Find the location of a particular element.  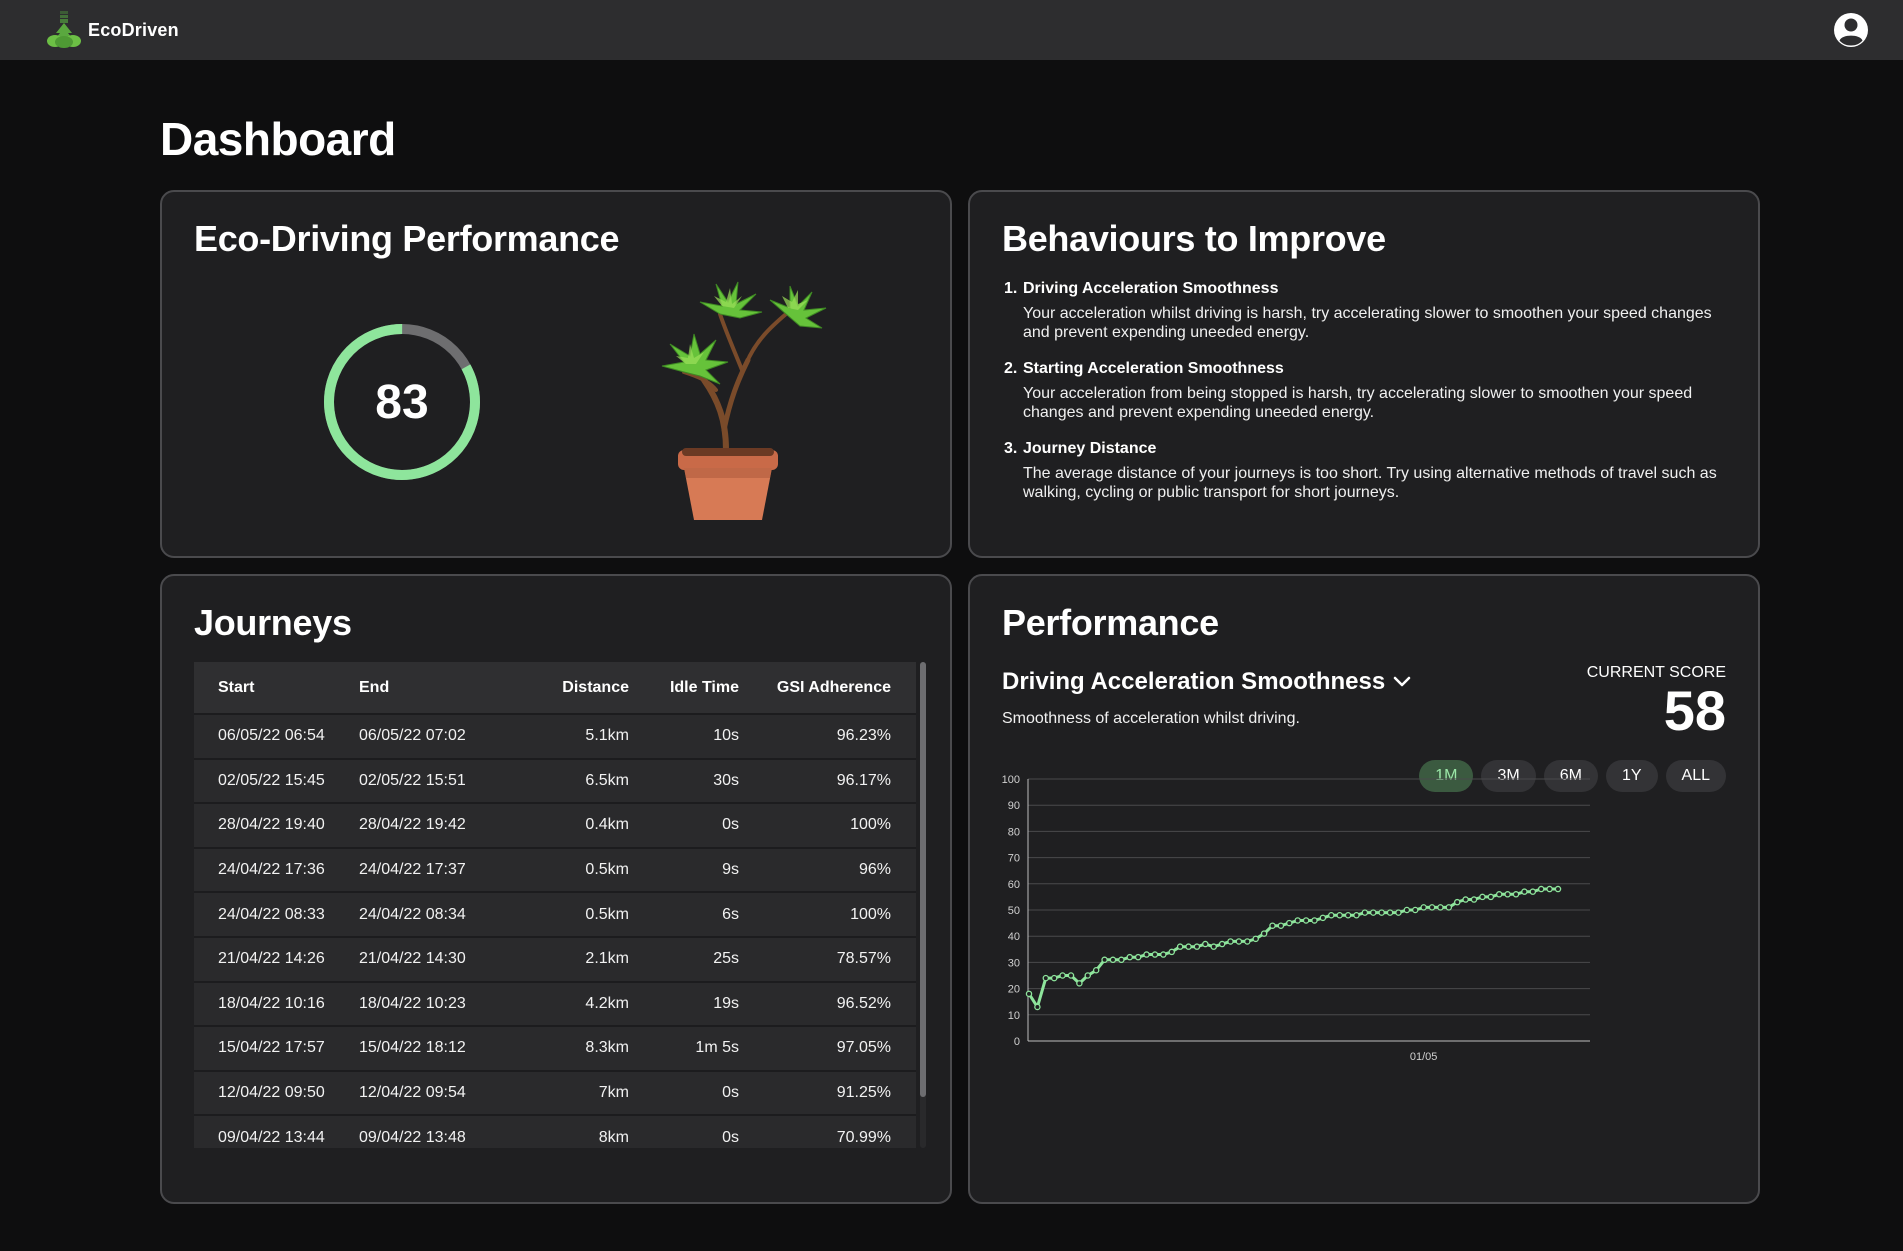

cell-gsi-adherence: 96.23% is located at coordinates (827, 736).